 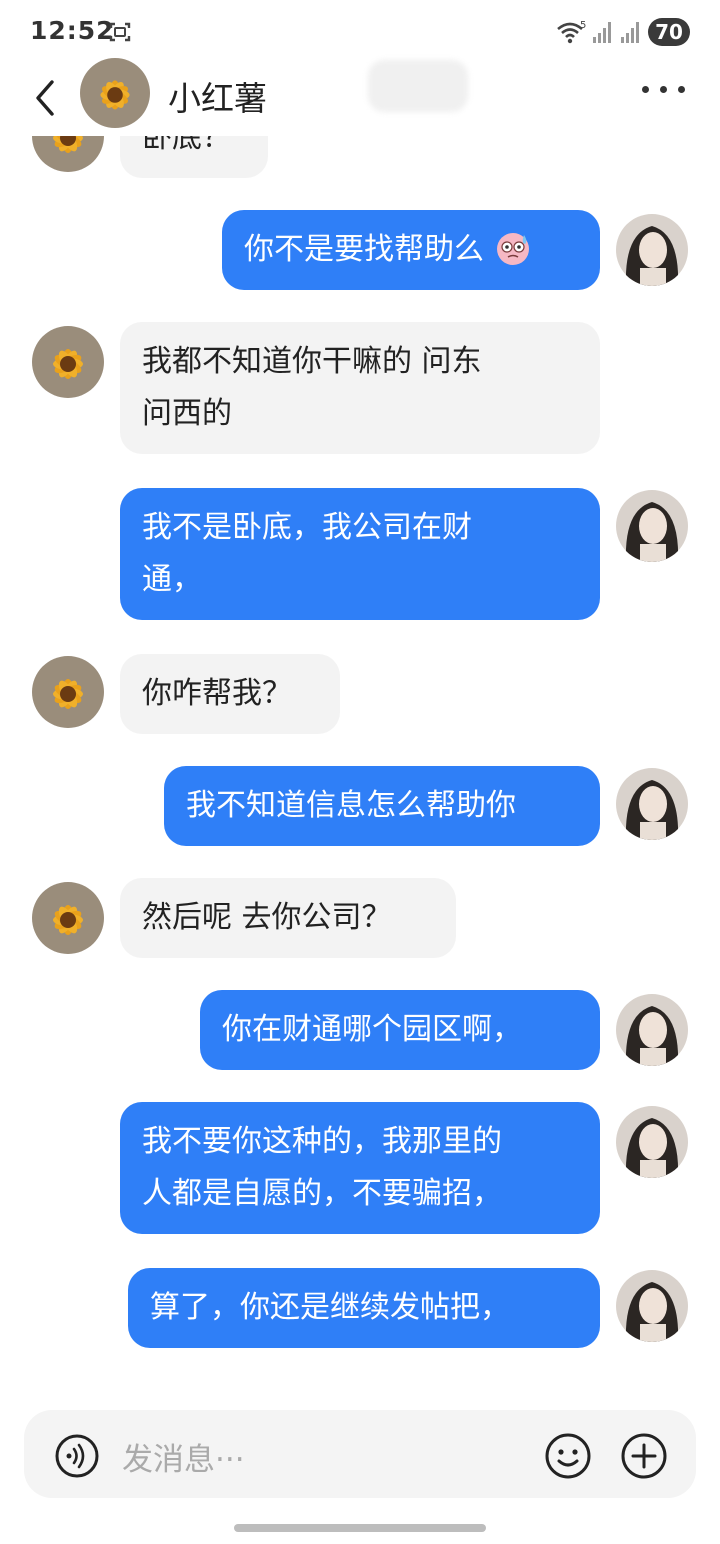 What do you see at coordinates (322, 1141) in the screenshot?
I see `message-text-line: 我不要你这种的，我那里的` at bounding box center [322, 1141].